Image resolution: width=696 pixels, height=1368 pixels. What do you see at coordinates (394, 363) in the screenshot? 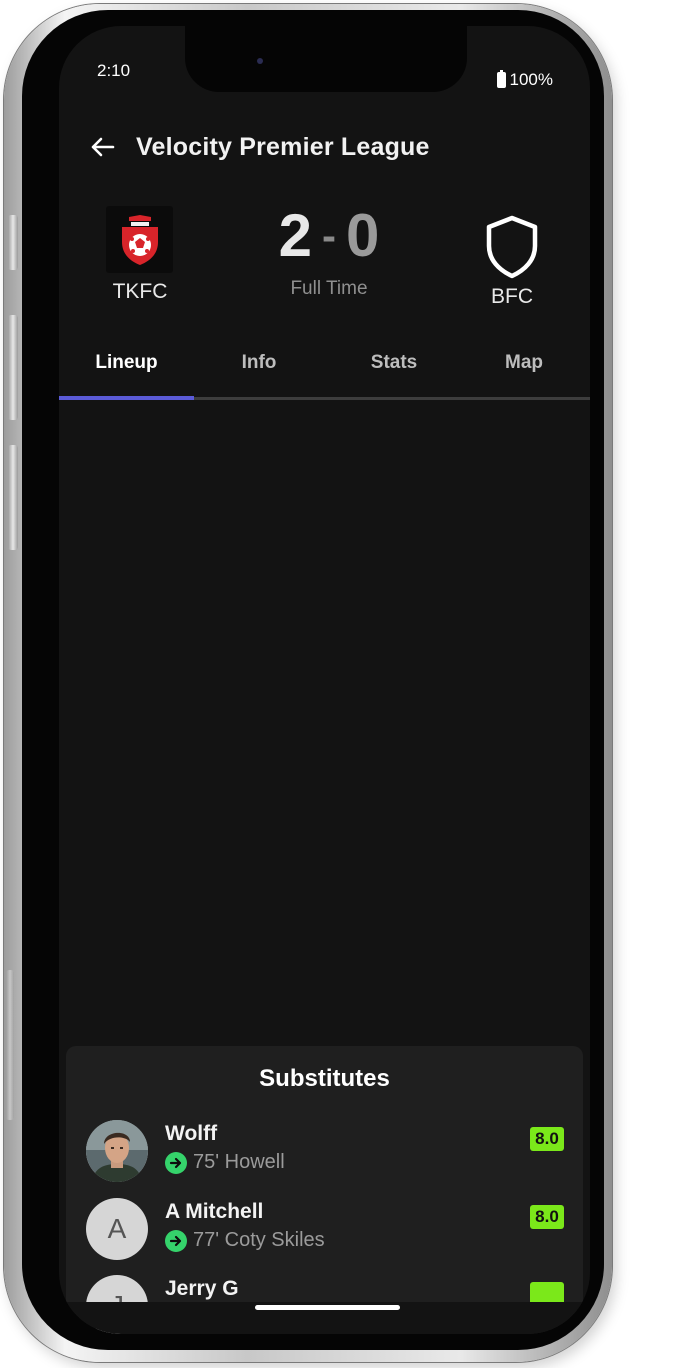
I see `tab-stats: Stats` at bounding box center [394, 363].